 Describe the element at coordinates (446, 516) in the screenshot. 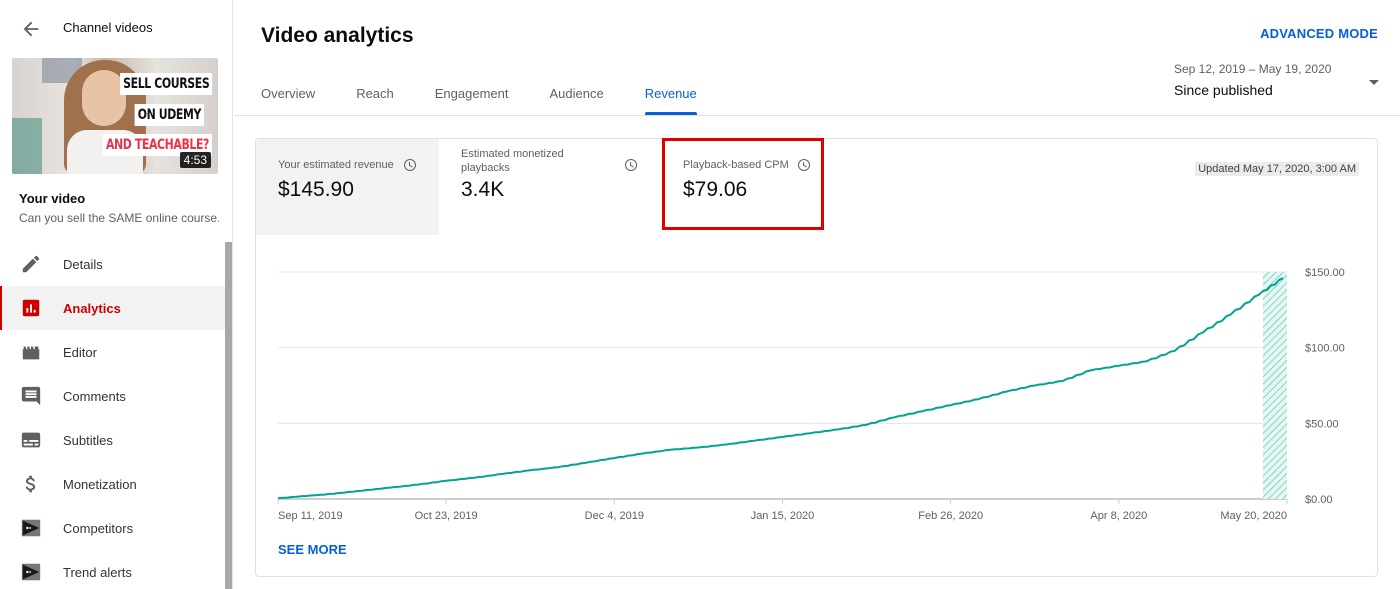

I see `x-tick-label: Oct 23, 2019` at that location.